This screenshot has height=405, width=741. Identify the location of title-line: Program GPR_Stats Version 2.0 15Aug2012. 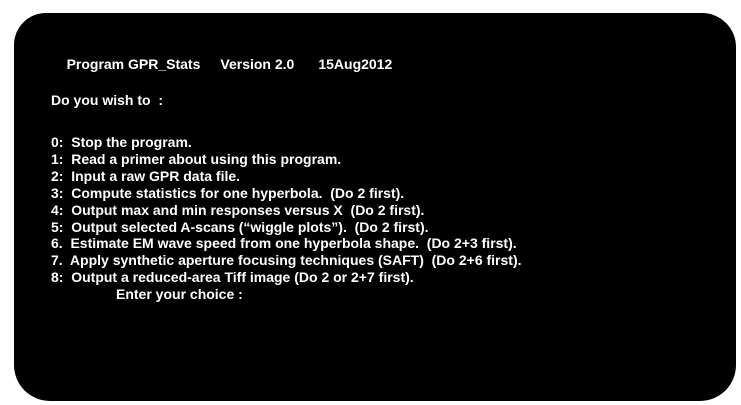
(222, 64).